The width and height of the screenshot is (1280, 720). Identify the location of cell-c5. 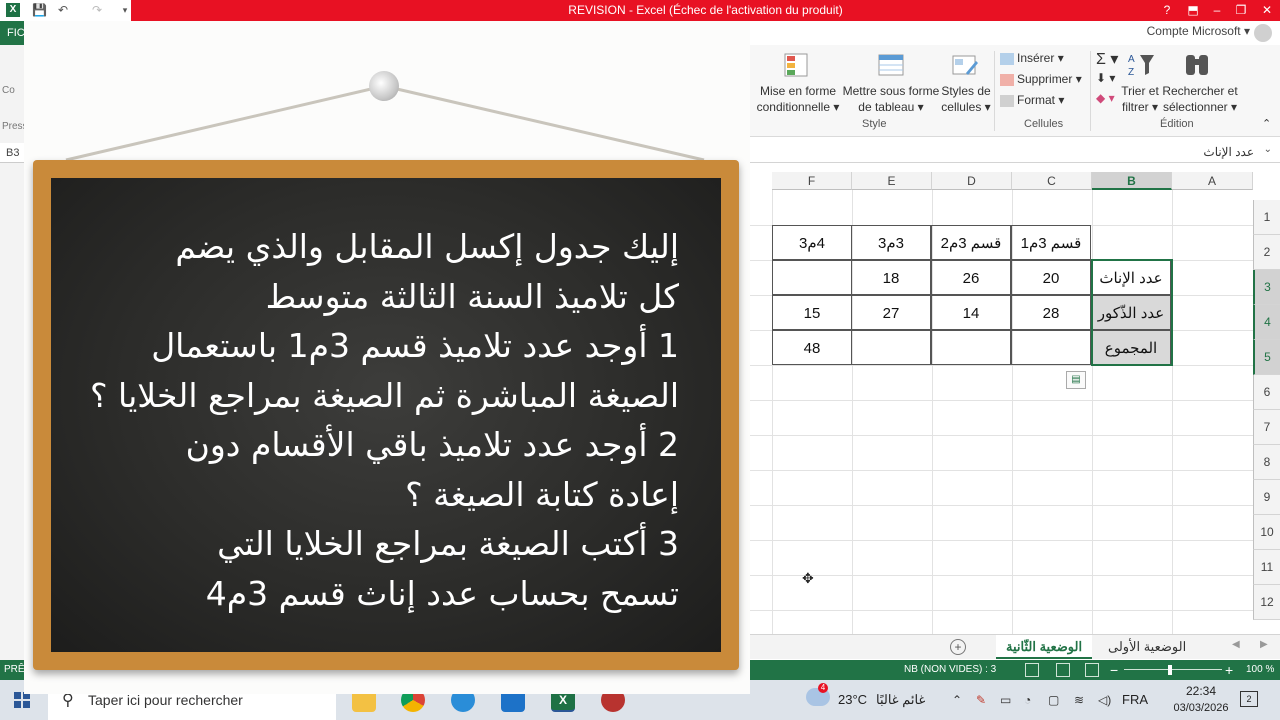
(1051, 347).